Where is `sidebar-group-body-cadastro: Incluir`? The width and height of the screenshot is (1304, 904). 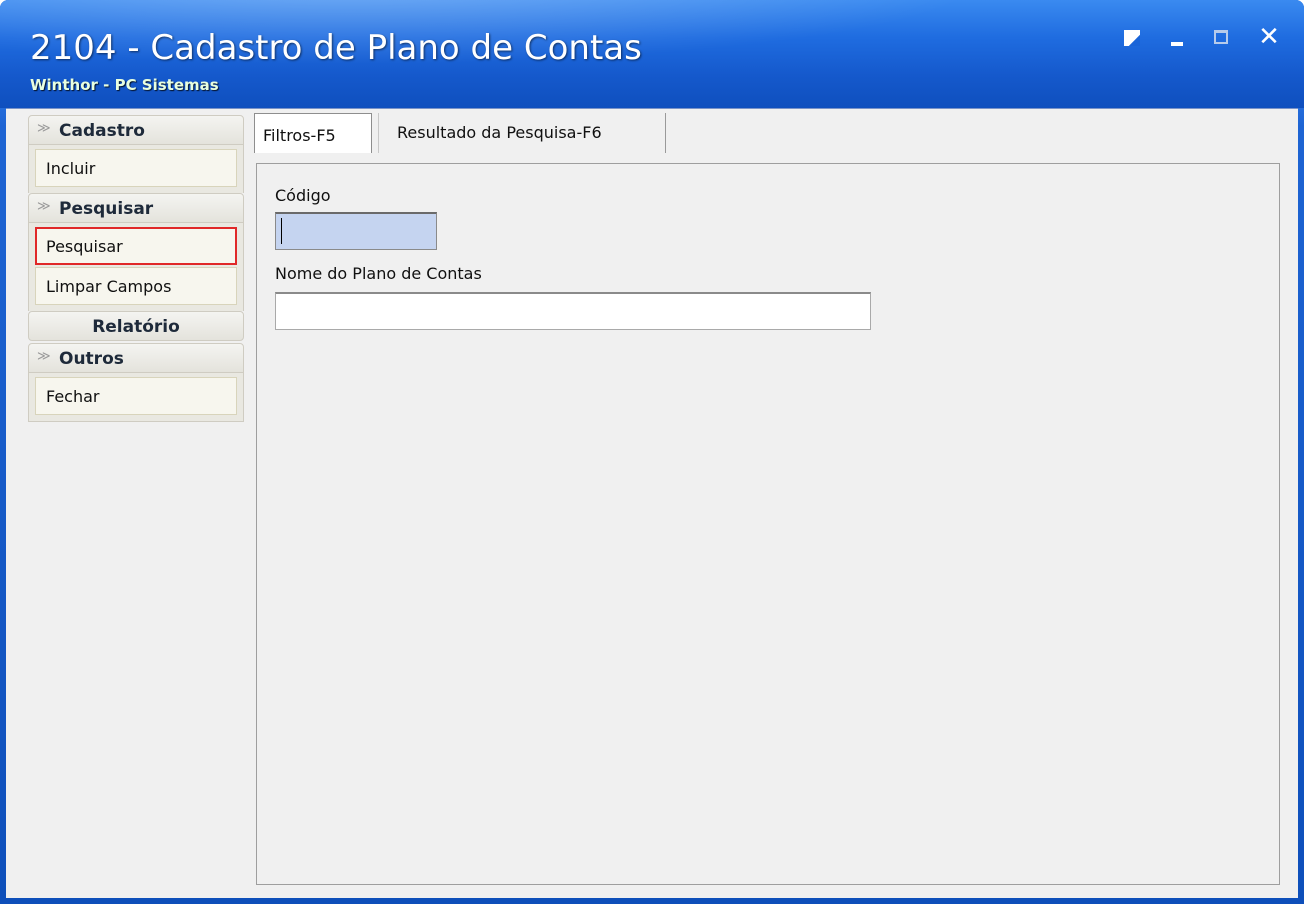 sidebar-group-body-cadastro: Incluir is located at coordinates (136, 169).